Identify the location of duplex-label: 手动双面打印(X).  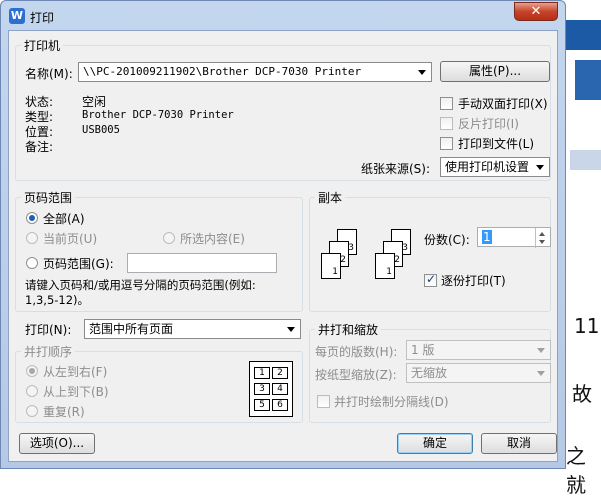
(503, 104).